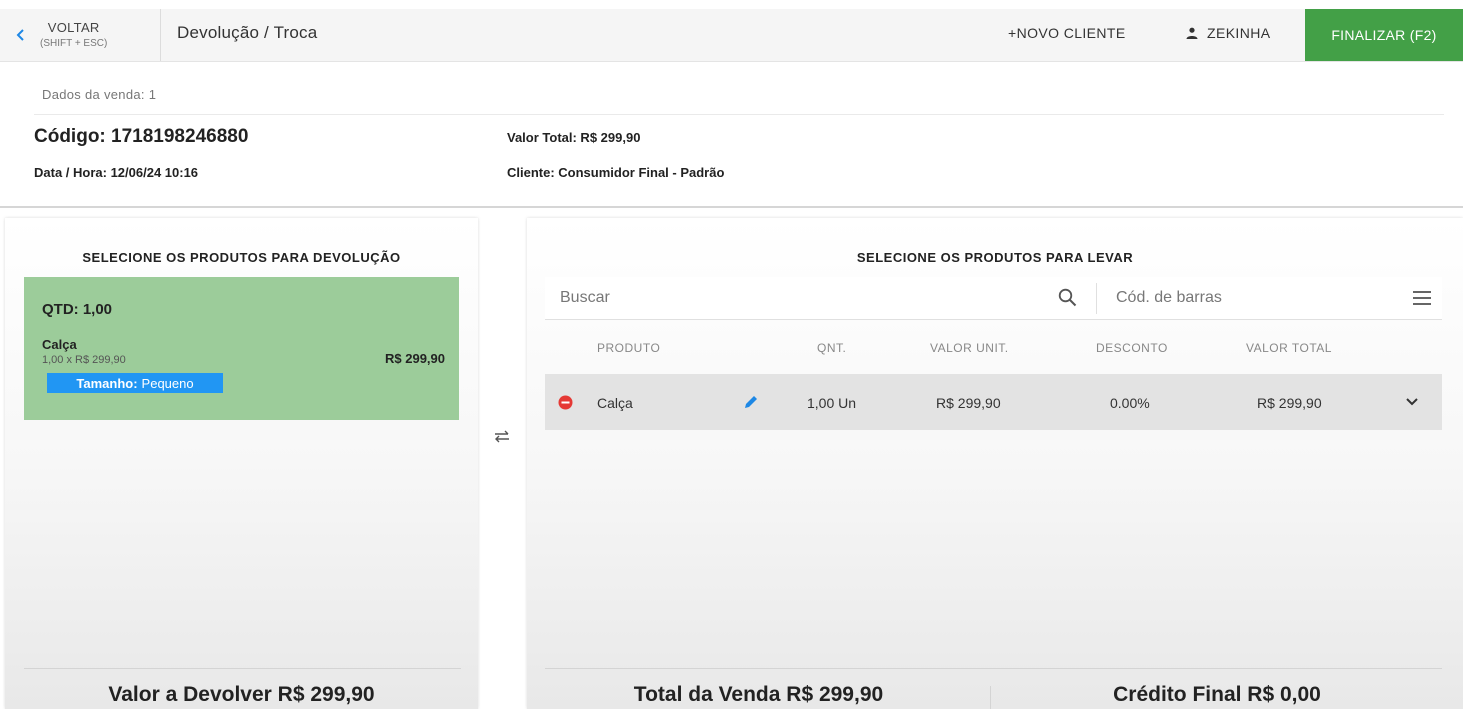 Image resolution: width=1463 pixels, height=709 pixels. What do you see at coordinates (167, 383) in the screenshot?
I see `attribute-value: Pequeno` at bounding box center [167, 383].